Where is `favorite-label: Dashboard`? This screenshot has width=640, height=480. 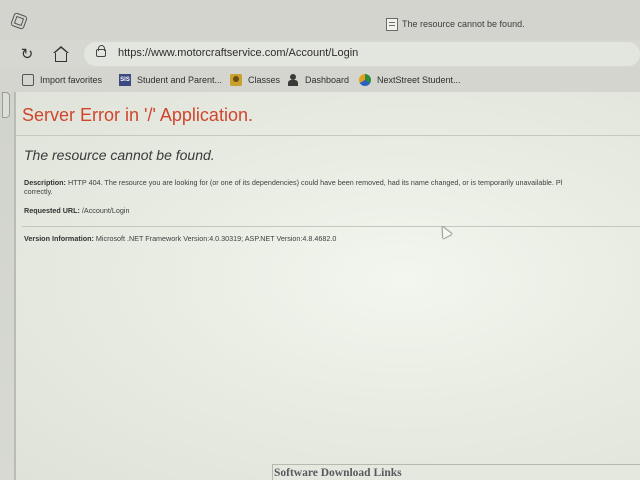
favorite-label: Dashboard is located at coordinates (327, 80).